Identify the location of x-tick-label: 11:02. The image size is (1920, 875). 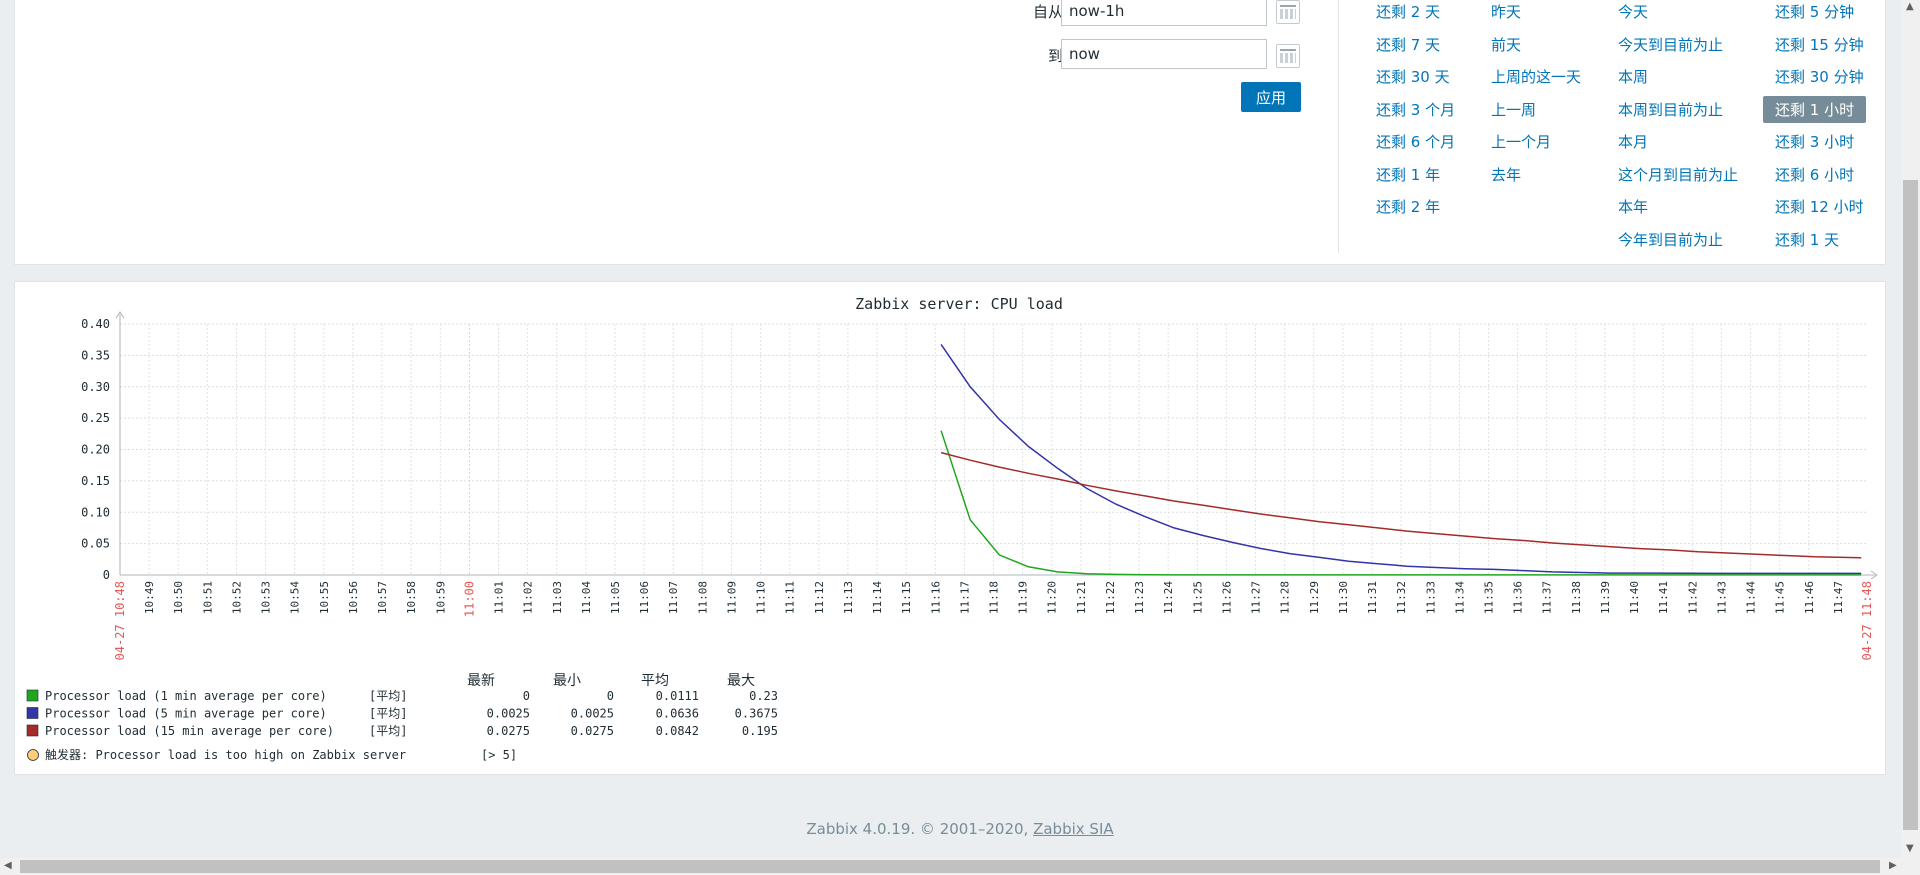
(528, 597).